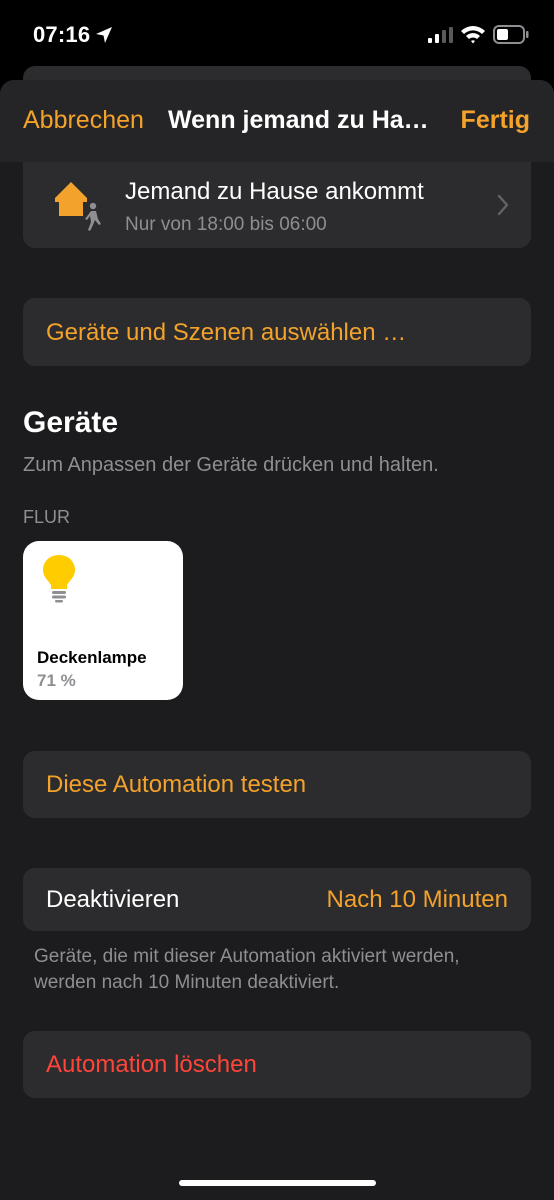 The width and height of the screenshot is (554, 1200). Describe the element at coordinates (59, 579) in the screenshot. I see `lightbulb-icon` at that location.